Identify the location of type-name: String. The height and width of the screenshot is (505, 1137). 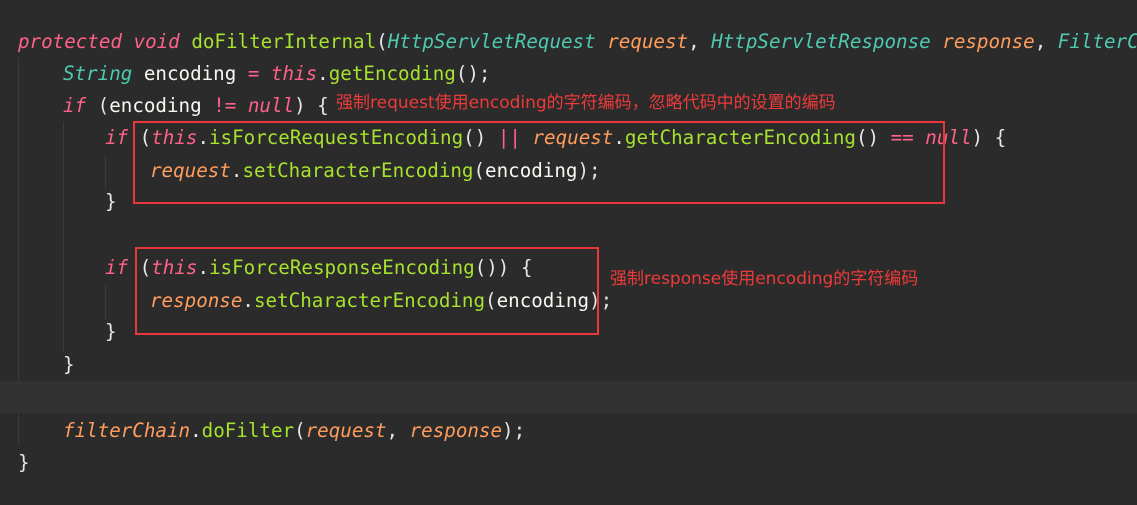
(98, 73).